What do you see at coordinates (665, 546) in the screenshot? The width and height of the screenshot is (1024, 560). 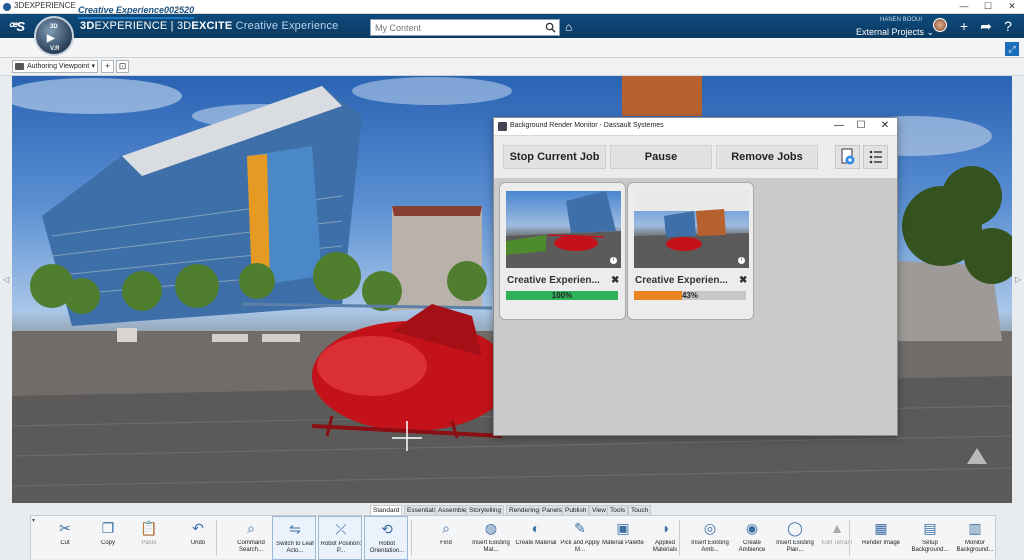 I see `action-label: Applied Materials` at bounding box center [665, 546].